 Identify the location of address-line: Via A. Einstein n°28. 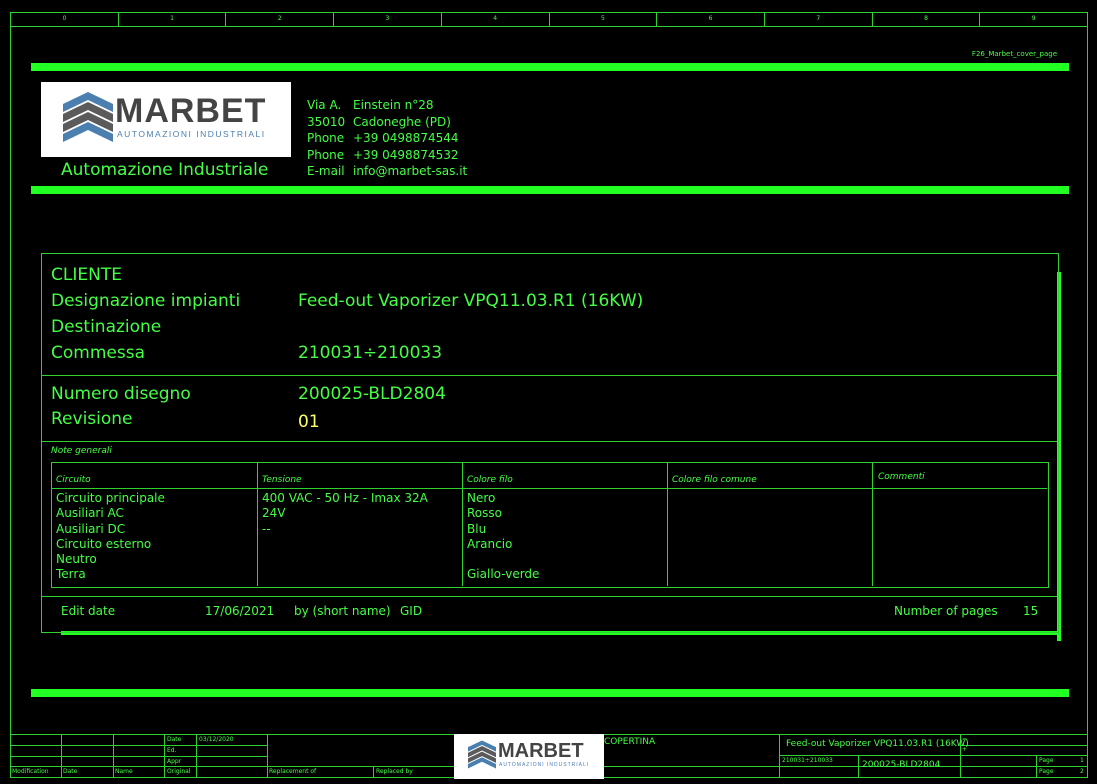
(387, 105).